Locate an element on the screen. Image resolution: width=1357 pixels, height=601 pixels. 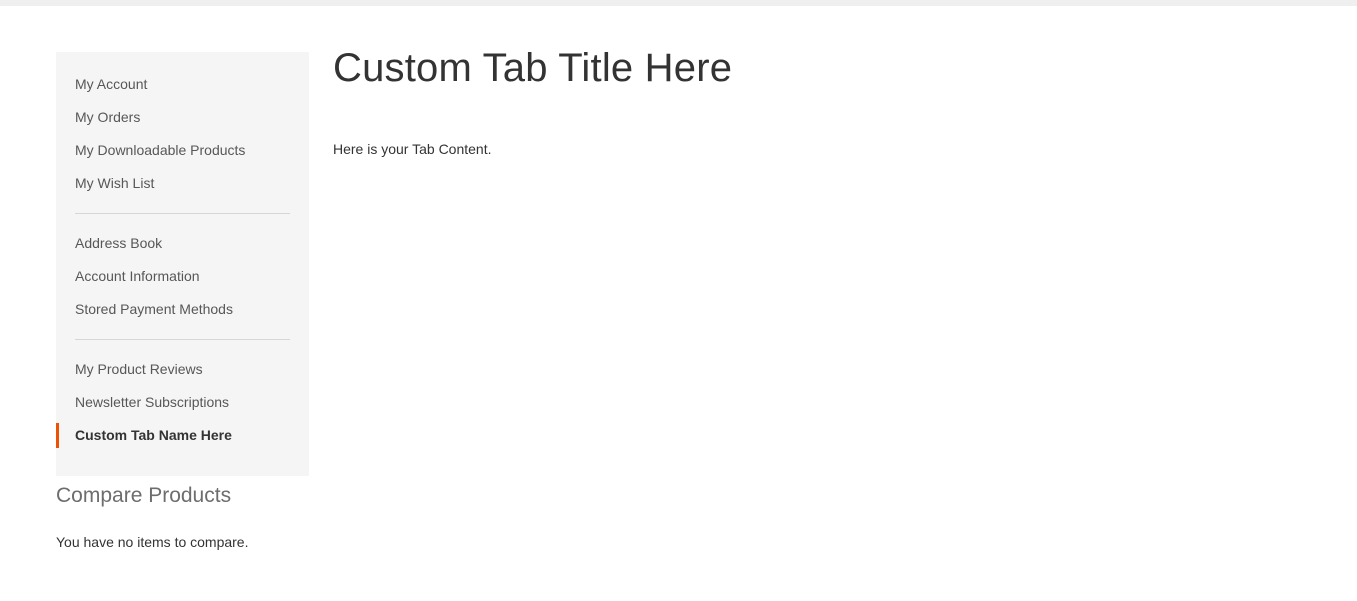
compare-products-empty-message: You have no items to compare. is located at coordinates (152, 542).